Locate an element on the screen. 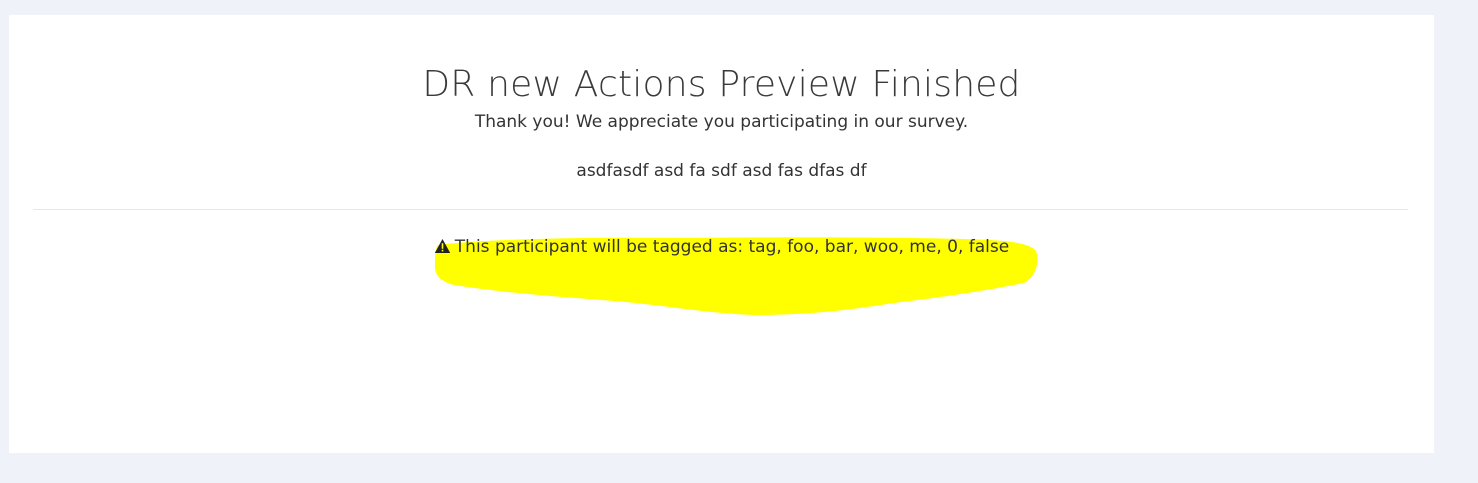 The image size is (1478, 483). divider is located at coordinates (720, 209).